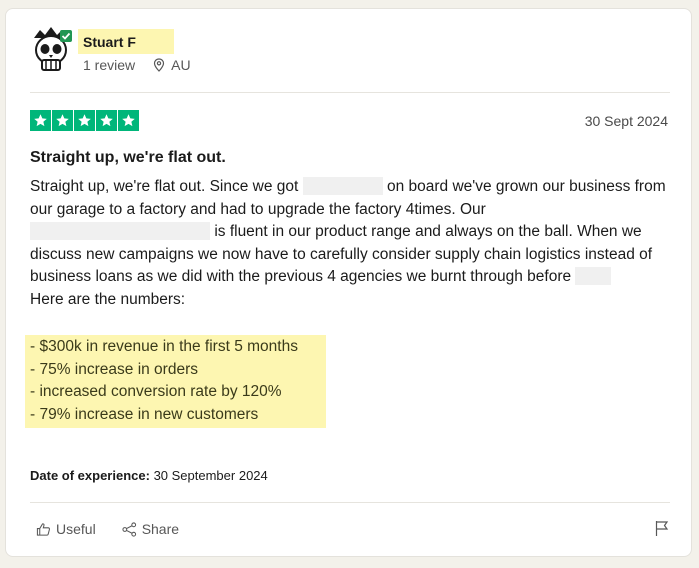 This screenshot has height=568, width=699. Describe the element at coordinates (129, 529) in the screenshot. I see `share-icon` at that location.